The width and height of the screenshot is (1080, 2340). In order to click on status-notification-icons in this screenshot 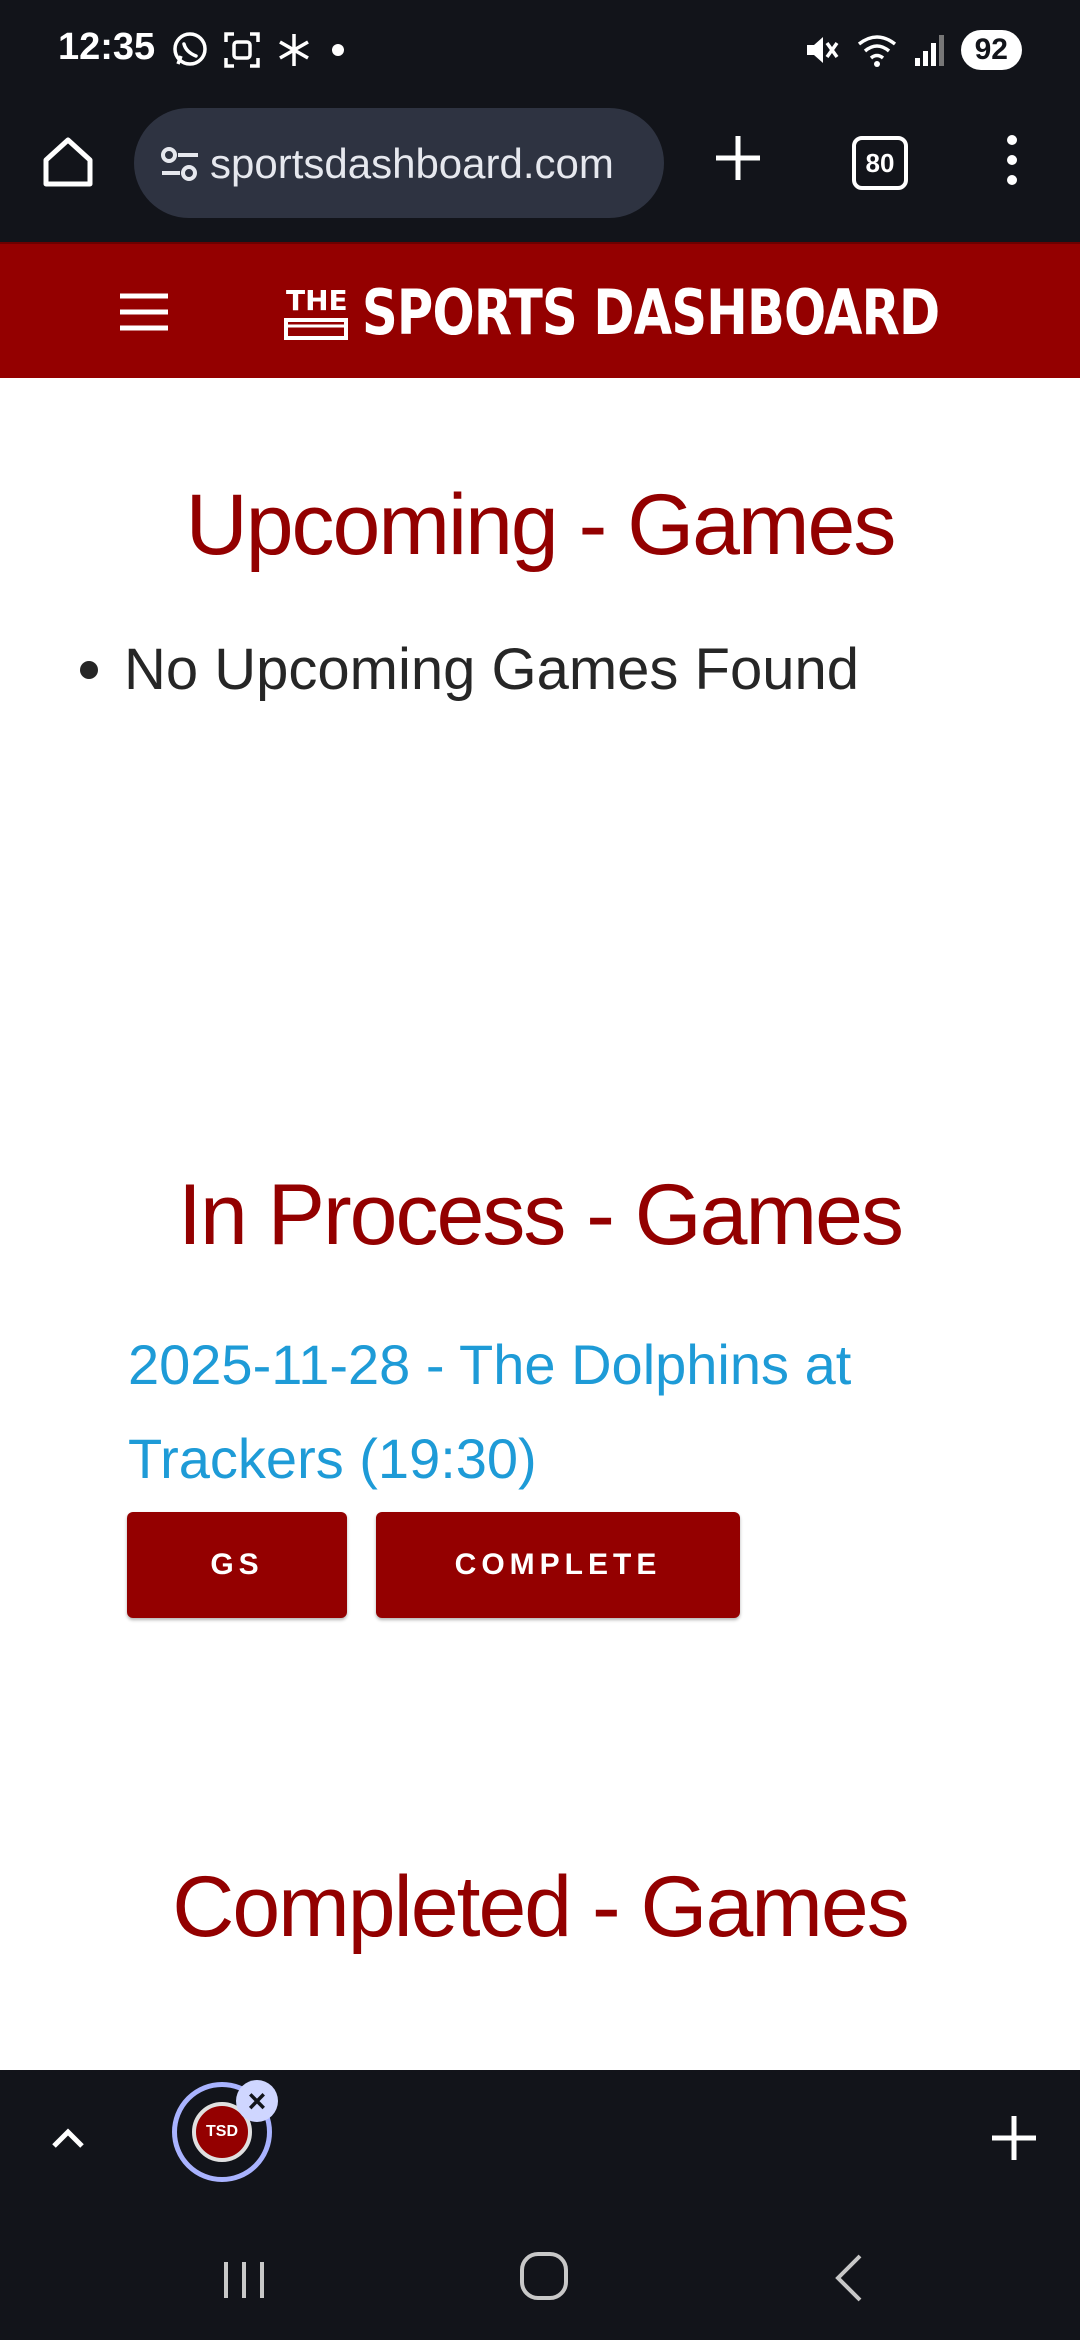, I will do `click(260, 50)`.